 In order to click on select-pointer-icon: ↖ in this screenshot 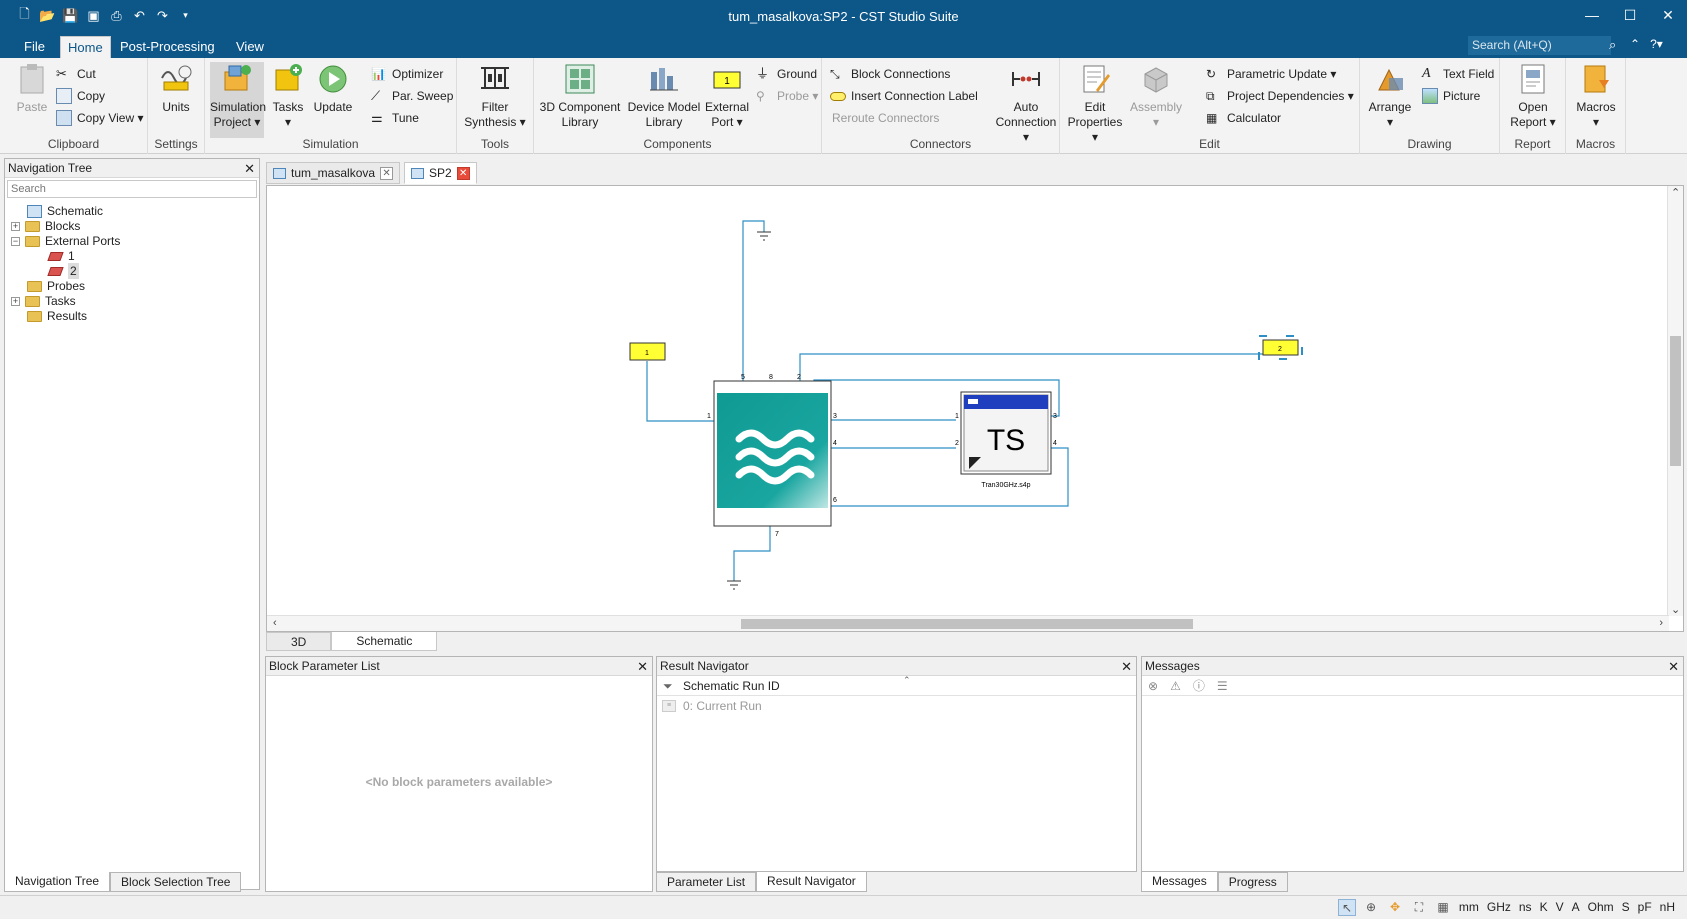, I will do `click(1347, 907)`.